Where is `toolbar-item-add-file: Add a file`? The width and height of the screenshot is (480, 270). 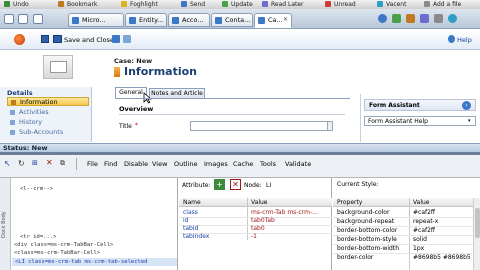 toolbar-item-add-file: Add a file is located at coordinates (447, 4).